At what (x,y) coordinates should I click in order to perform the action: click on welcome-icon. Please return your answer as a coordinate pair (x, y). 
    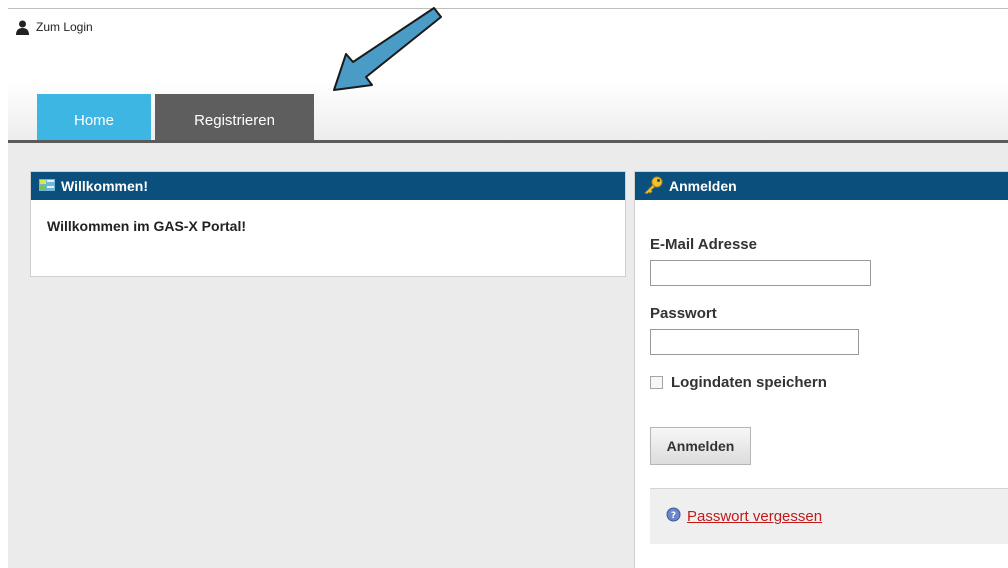
    Looking at the image, I should click on (47, 186).